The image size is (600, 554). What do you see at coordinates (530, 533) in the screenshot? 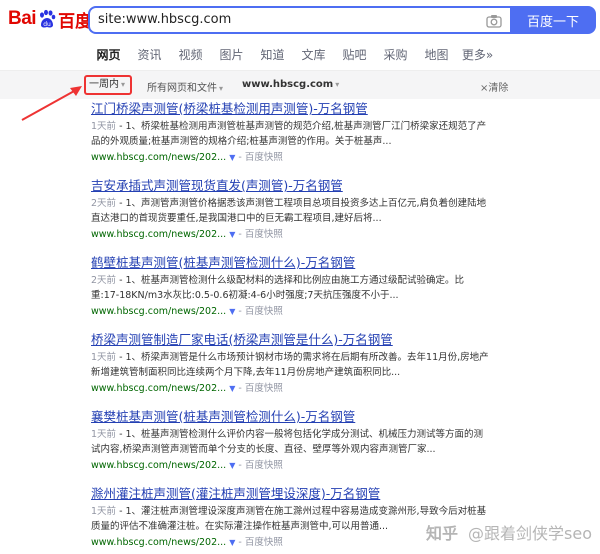
I see `watermark-author: @跟着剑侠学seo` at bounding box center [530, 533].